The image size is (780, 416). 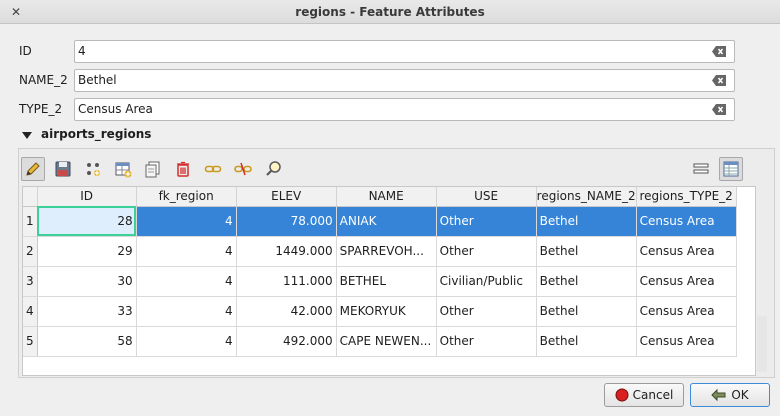 I want to click on duplicate-icon, so click(x=152, y=169).